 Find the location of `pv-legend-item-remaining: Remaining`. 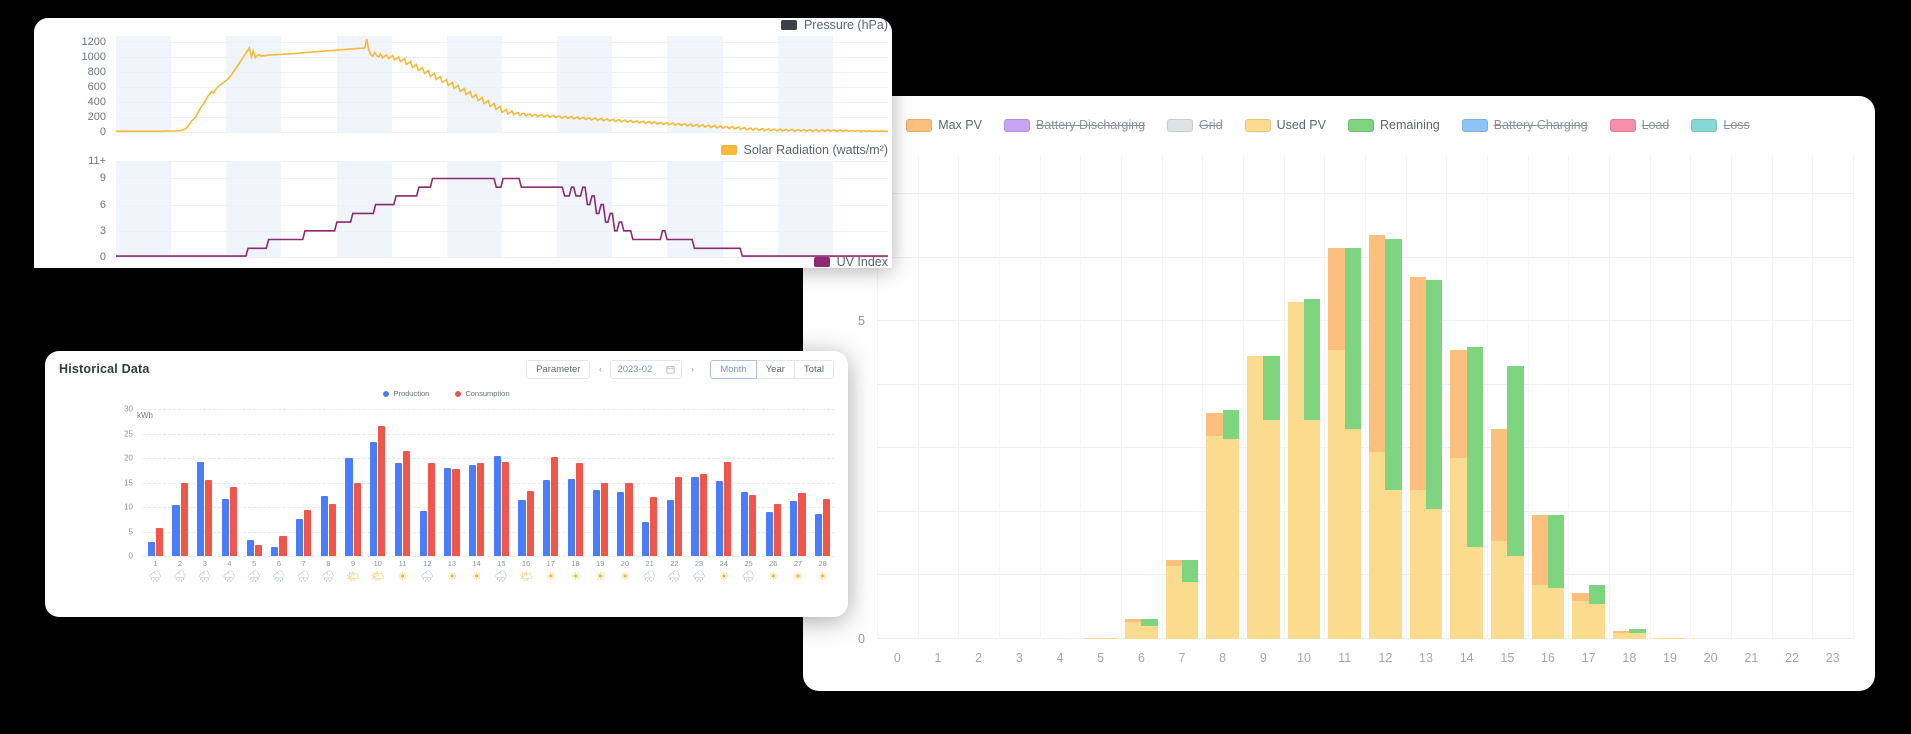

pv-legend-item-remaining: Remaining is located at coordinates (1394, 125).